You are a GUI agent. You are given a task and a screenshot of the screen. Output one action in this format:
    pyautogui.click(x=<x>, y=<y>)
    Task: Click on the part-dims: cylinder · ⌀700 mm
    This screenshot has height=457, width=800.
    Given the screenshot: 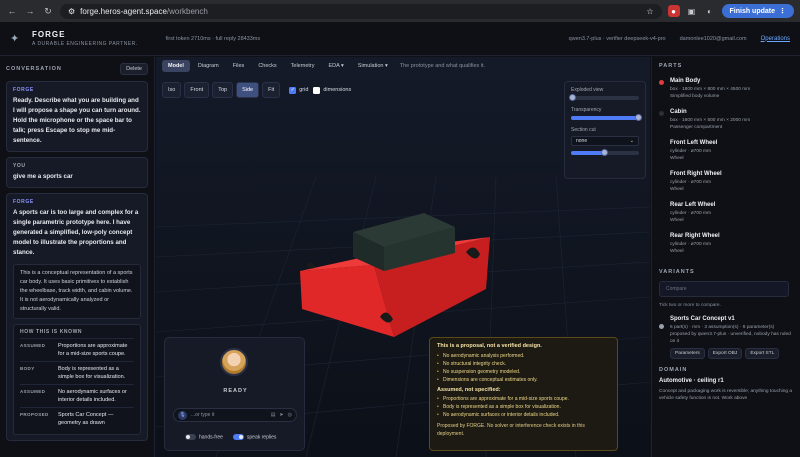 What is the action you would take?
    pyautogui.click(x=691, y=213)
    